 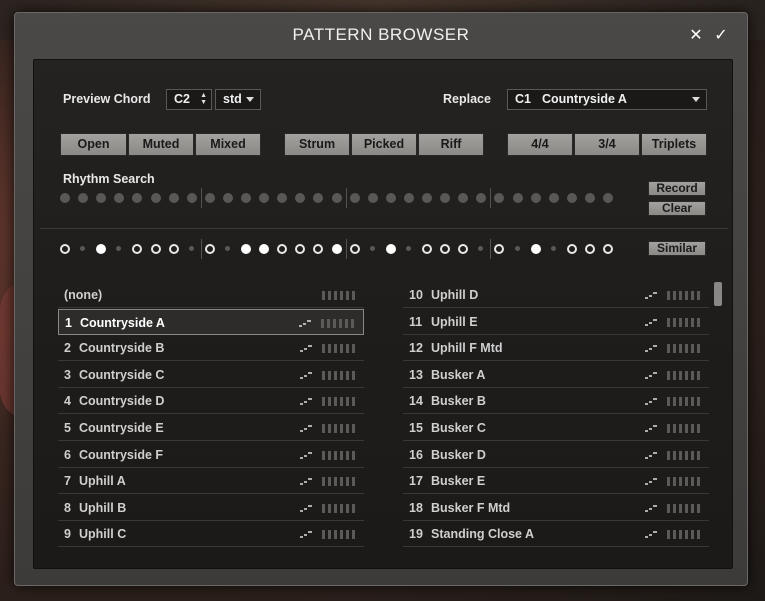 I want to click on pattern-list-item: 8 Uphill B, so click(x=211, y=508).